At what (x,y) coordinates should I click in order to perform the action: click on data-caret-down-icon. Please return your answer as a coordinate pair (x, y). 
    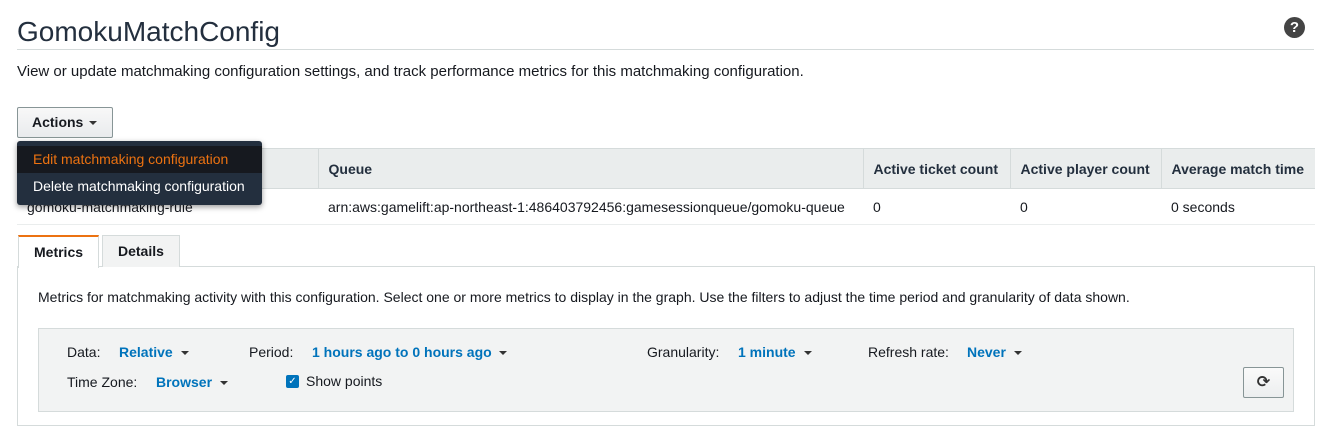
    Looking at the image, I should click on (185, 353).